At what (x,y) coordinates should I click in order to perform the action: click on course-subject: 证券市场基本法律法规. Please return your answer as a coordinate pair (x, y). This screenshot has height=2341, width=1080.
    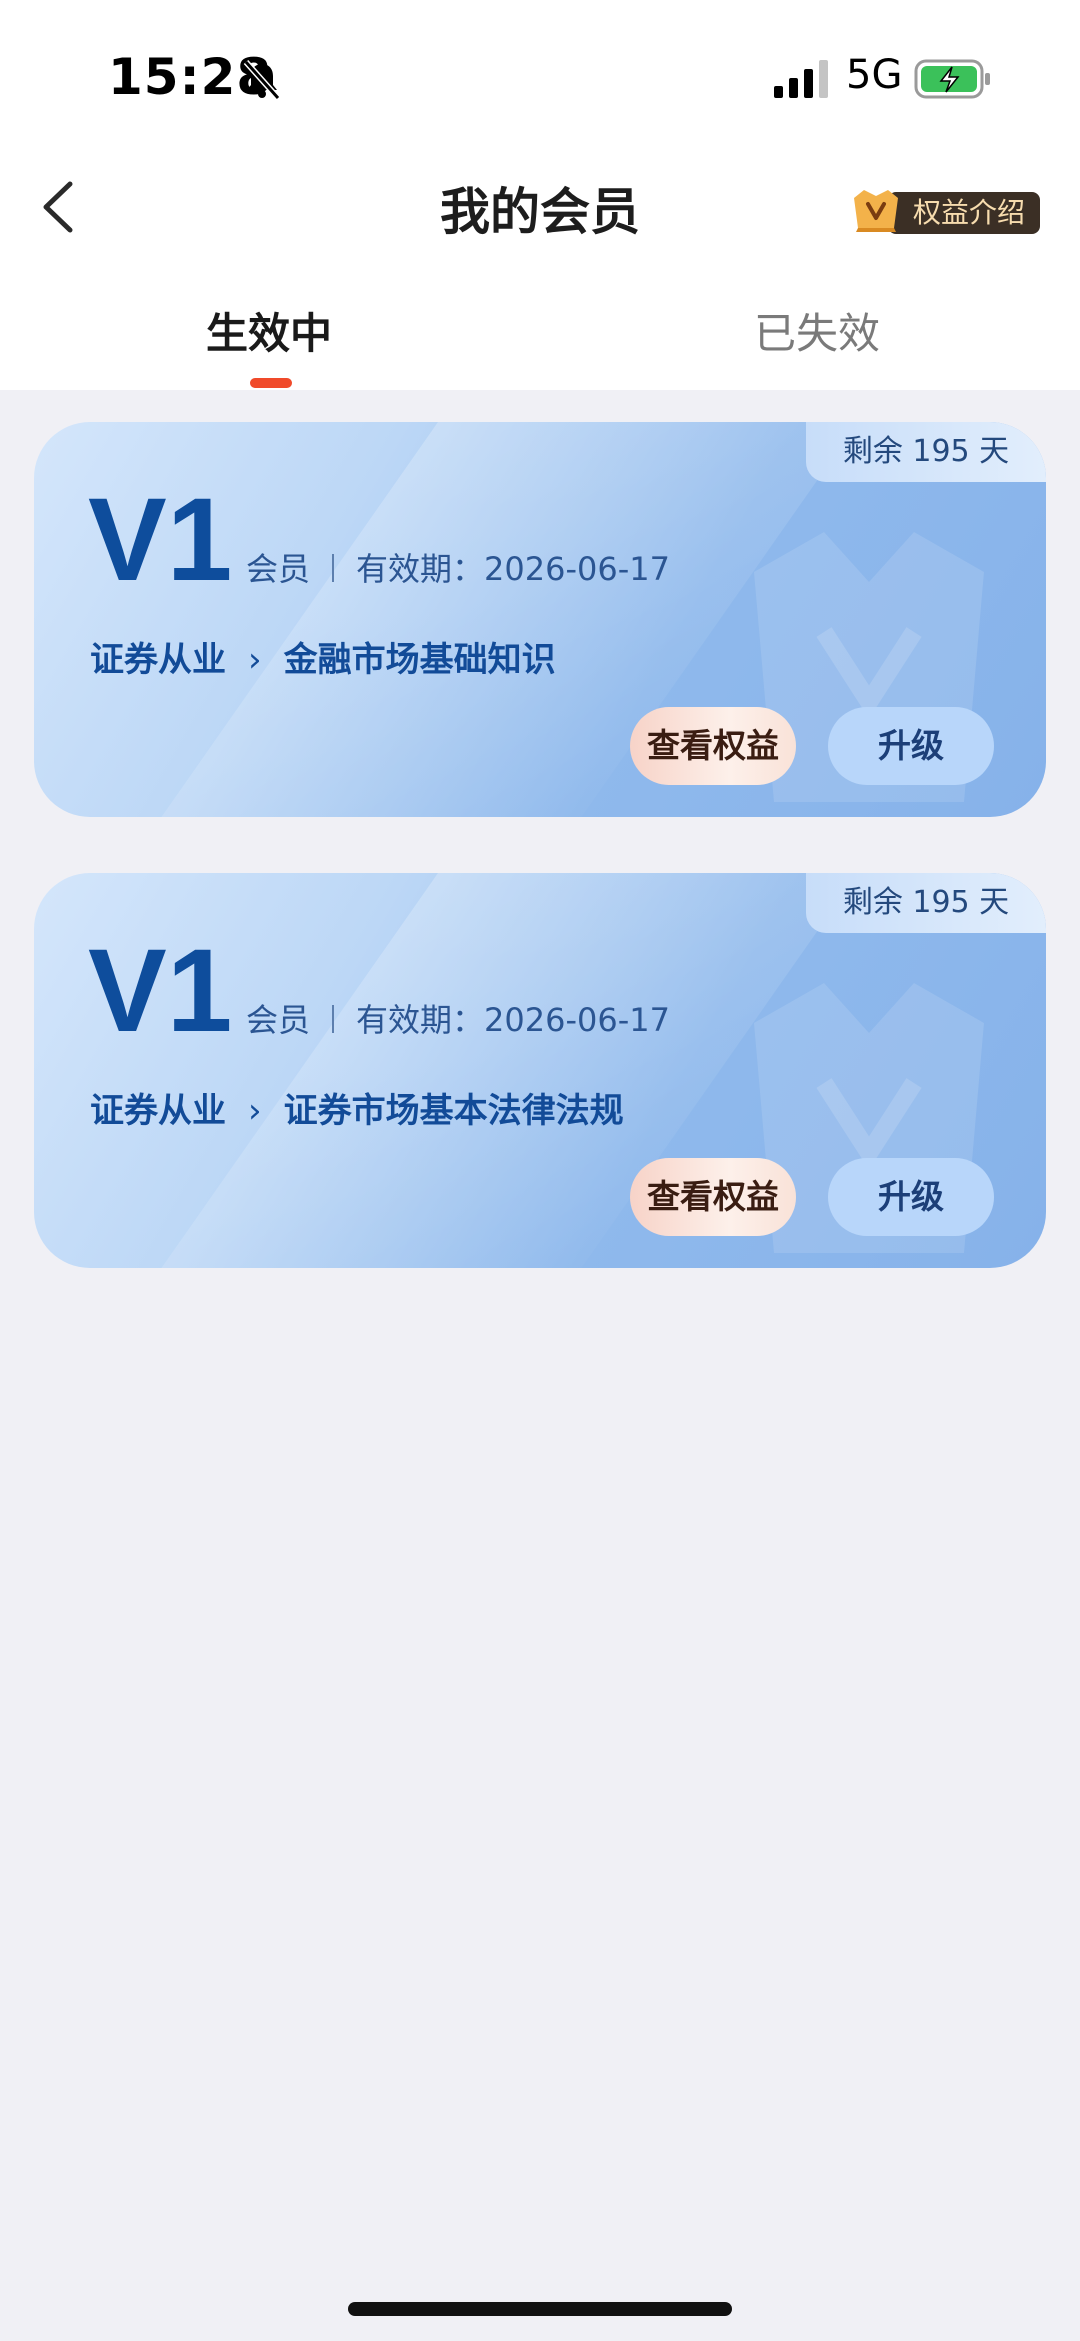
    Looking at the image, I should click on (453, 1111).